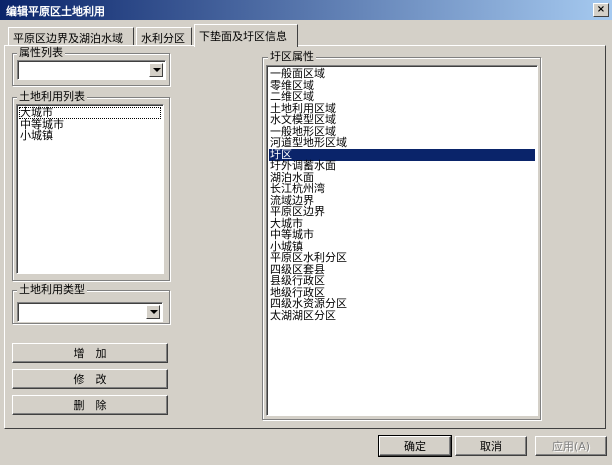  I want to click on cancel-button-label: 取消, so click(491, 446).